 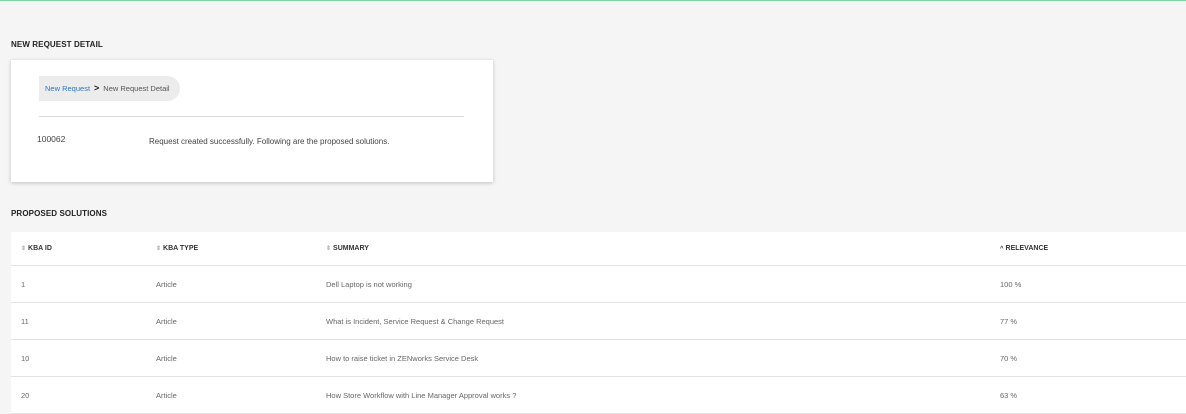 I want to click on cell-relevance: 100 %, so click(x=1011, y=284).